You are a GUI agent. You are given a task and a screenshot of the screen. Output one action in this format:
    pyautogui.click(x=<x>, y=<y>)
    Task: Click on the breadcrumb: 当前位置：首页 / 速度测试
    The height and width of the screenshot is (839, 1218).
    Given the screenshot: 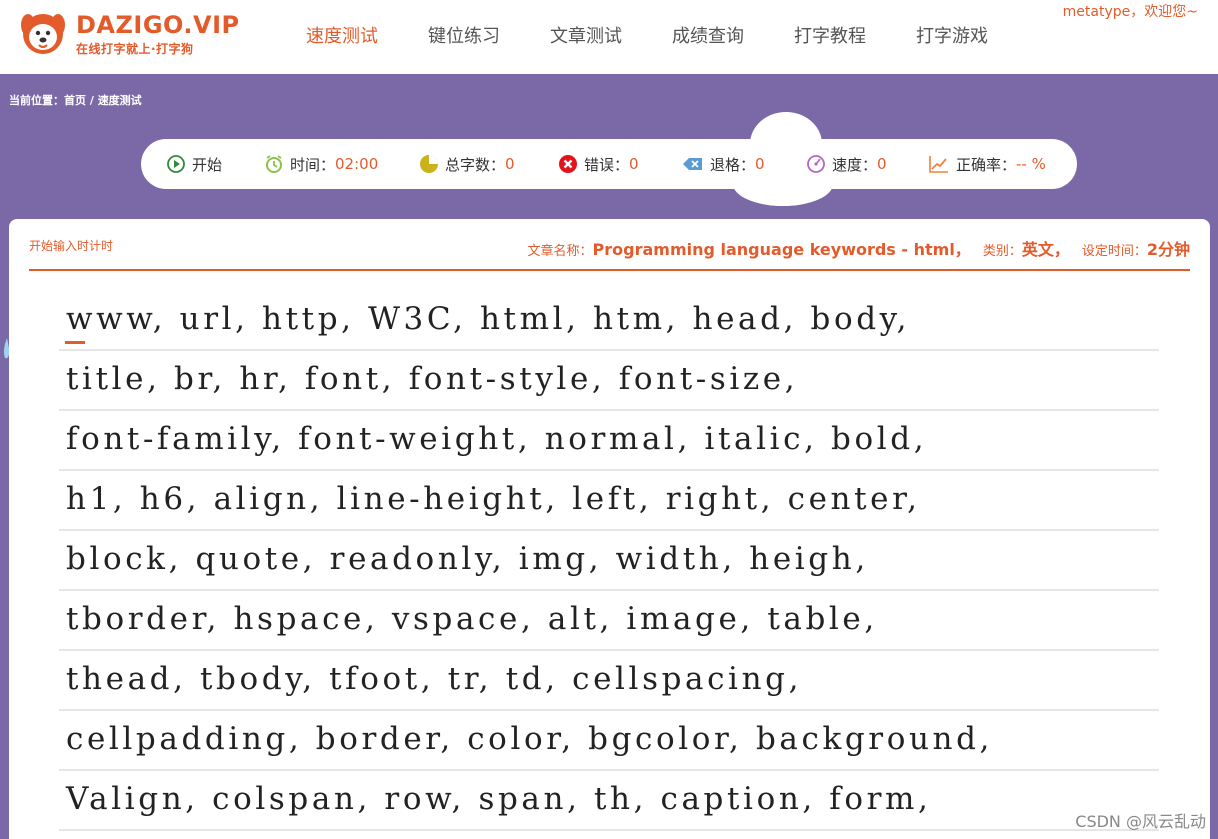 What is the action you would take?
    pyautogui.click(x=75, y=100)
    